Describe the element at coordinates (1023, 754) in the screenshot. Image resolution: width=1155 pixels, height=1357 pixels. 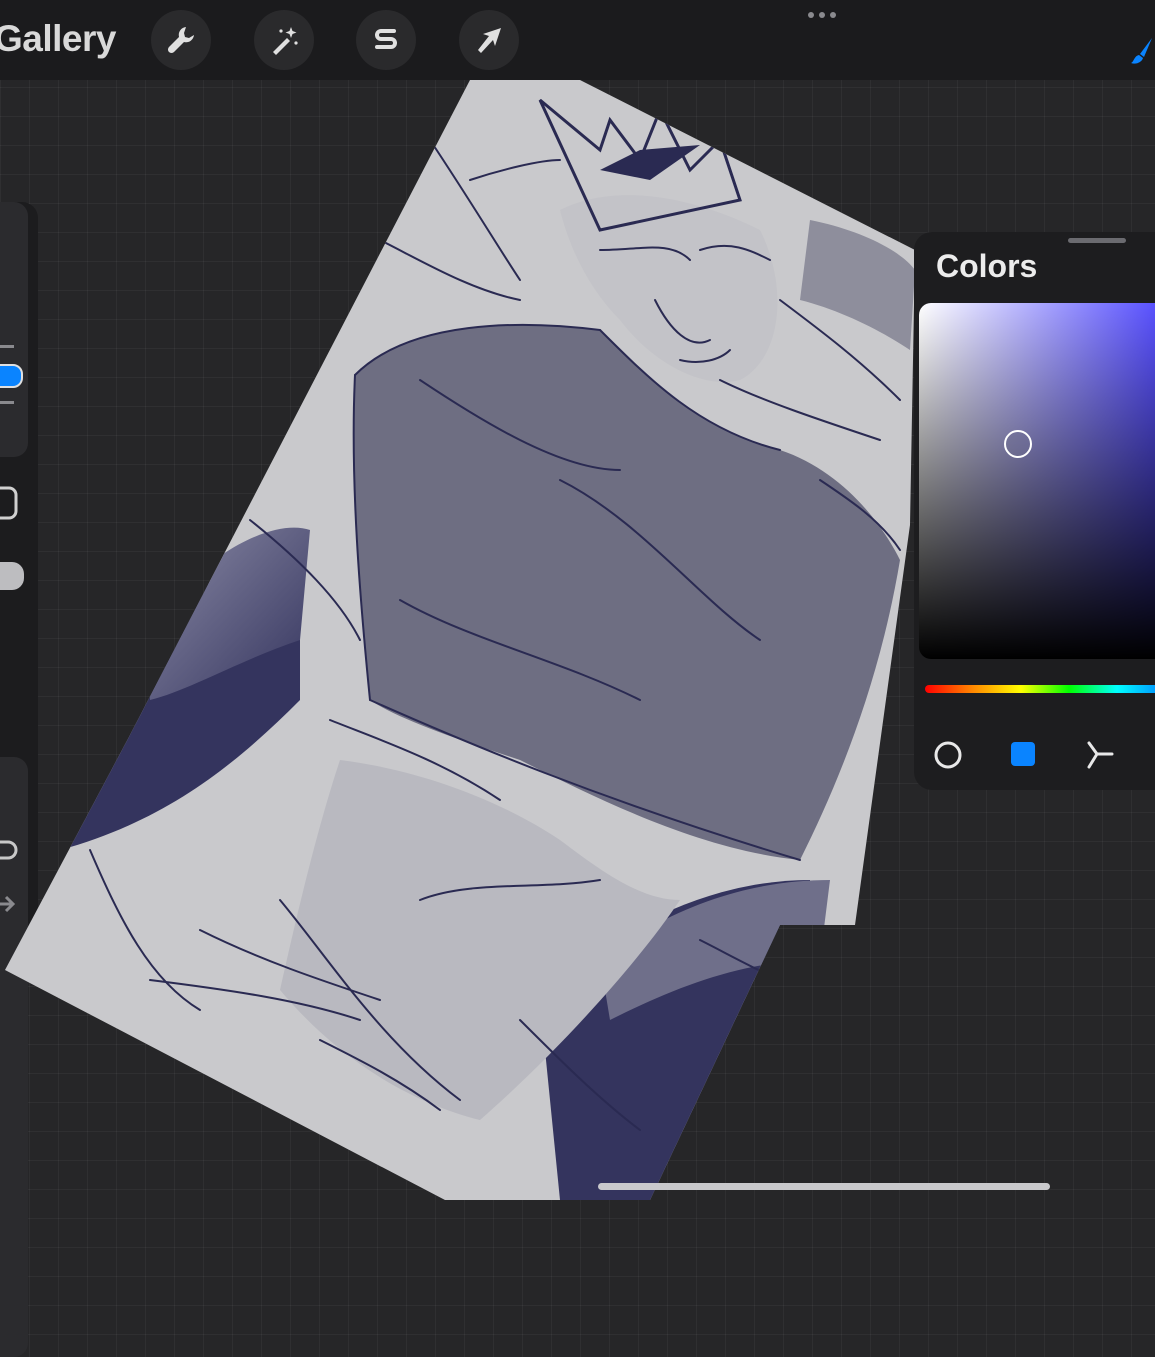
I see `square-icon` at that location.